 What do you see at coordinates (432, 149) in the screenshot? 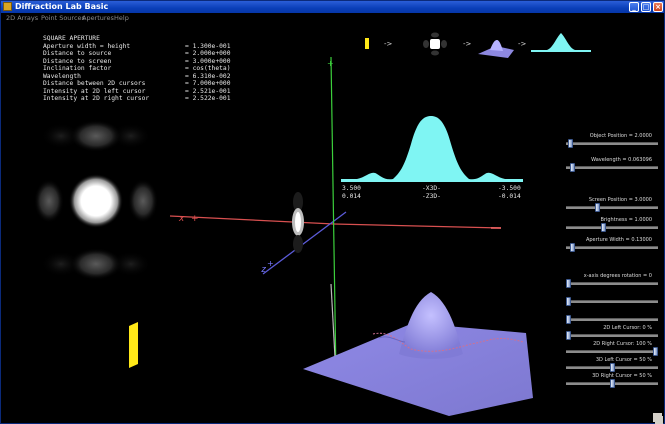
I see `intensity-profile-1d` at bounding box center [432, 149].